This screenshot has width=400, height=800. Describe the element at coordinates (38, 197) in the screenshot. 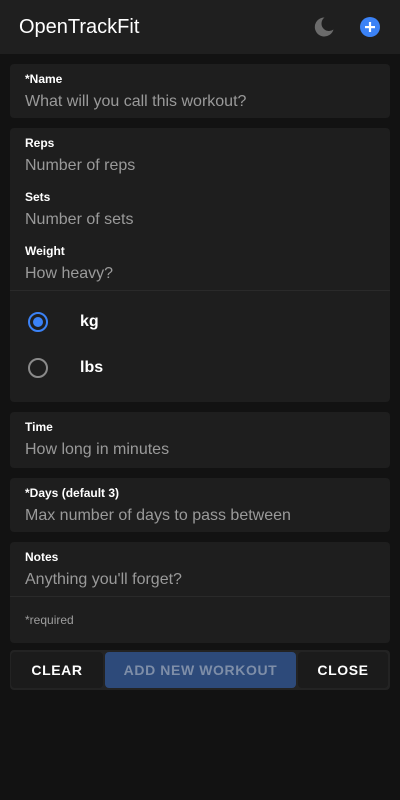

I see `sets-label: Sets` at that location.